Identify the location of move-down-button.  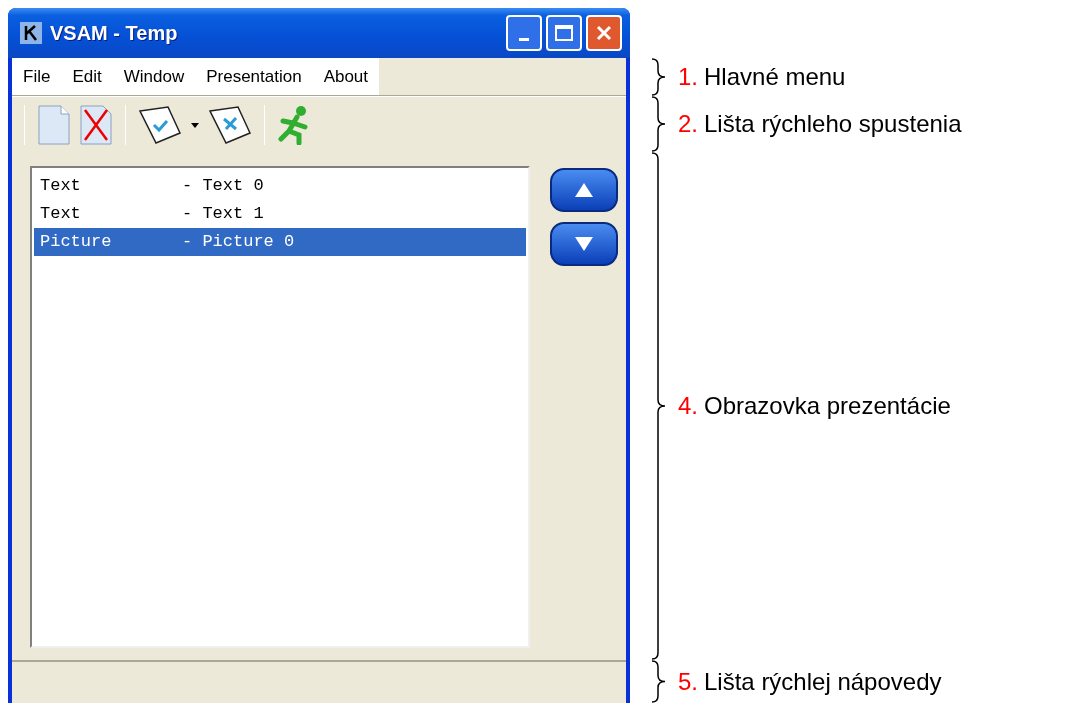
(584, 244).